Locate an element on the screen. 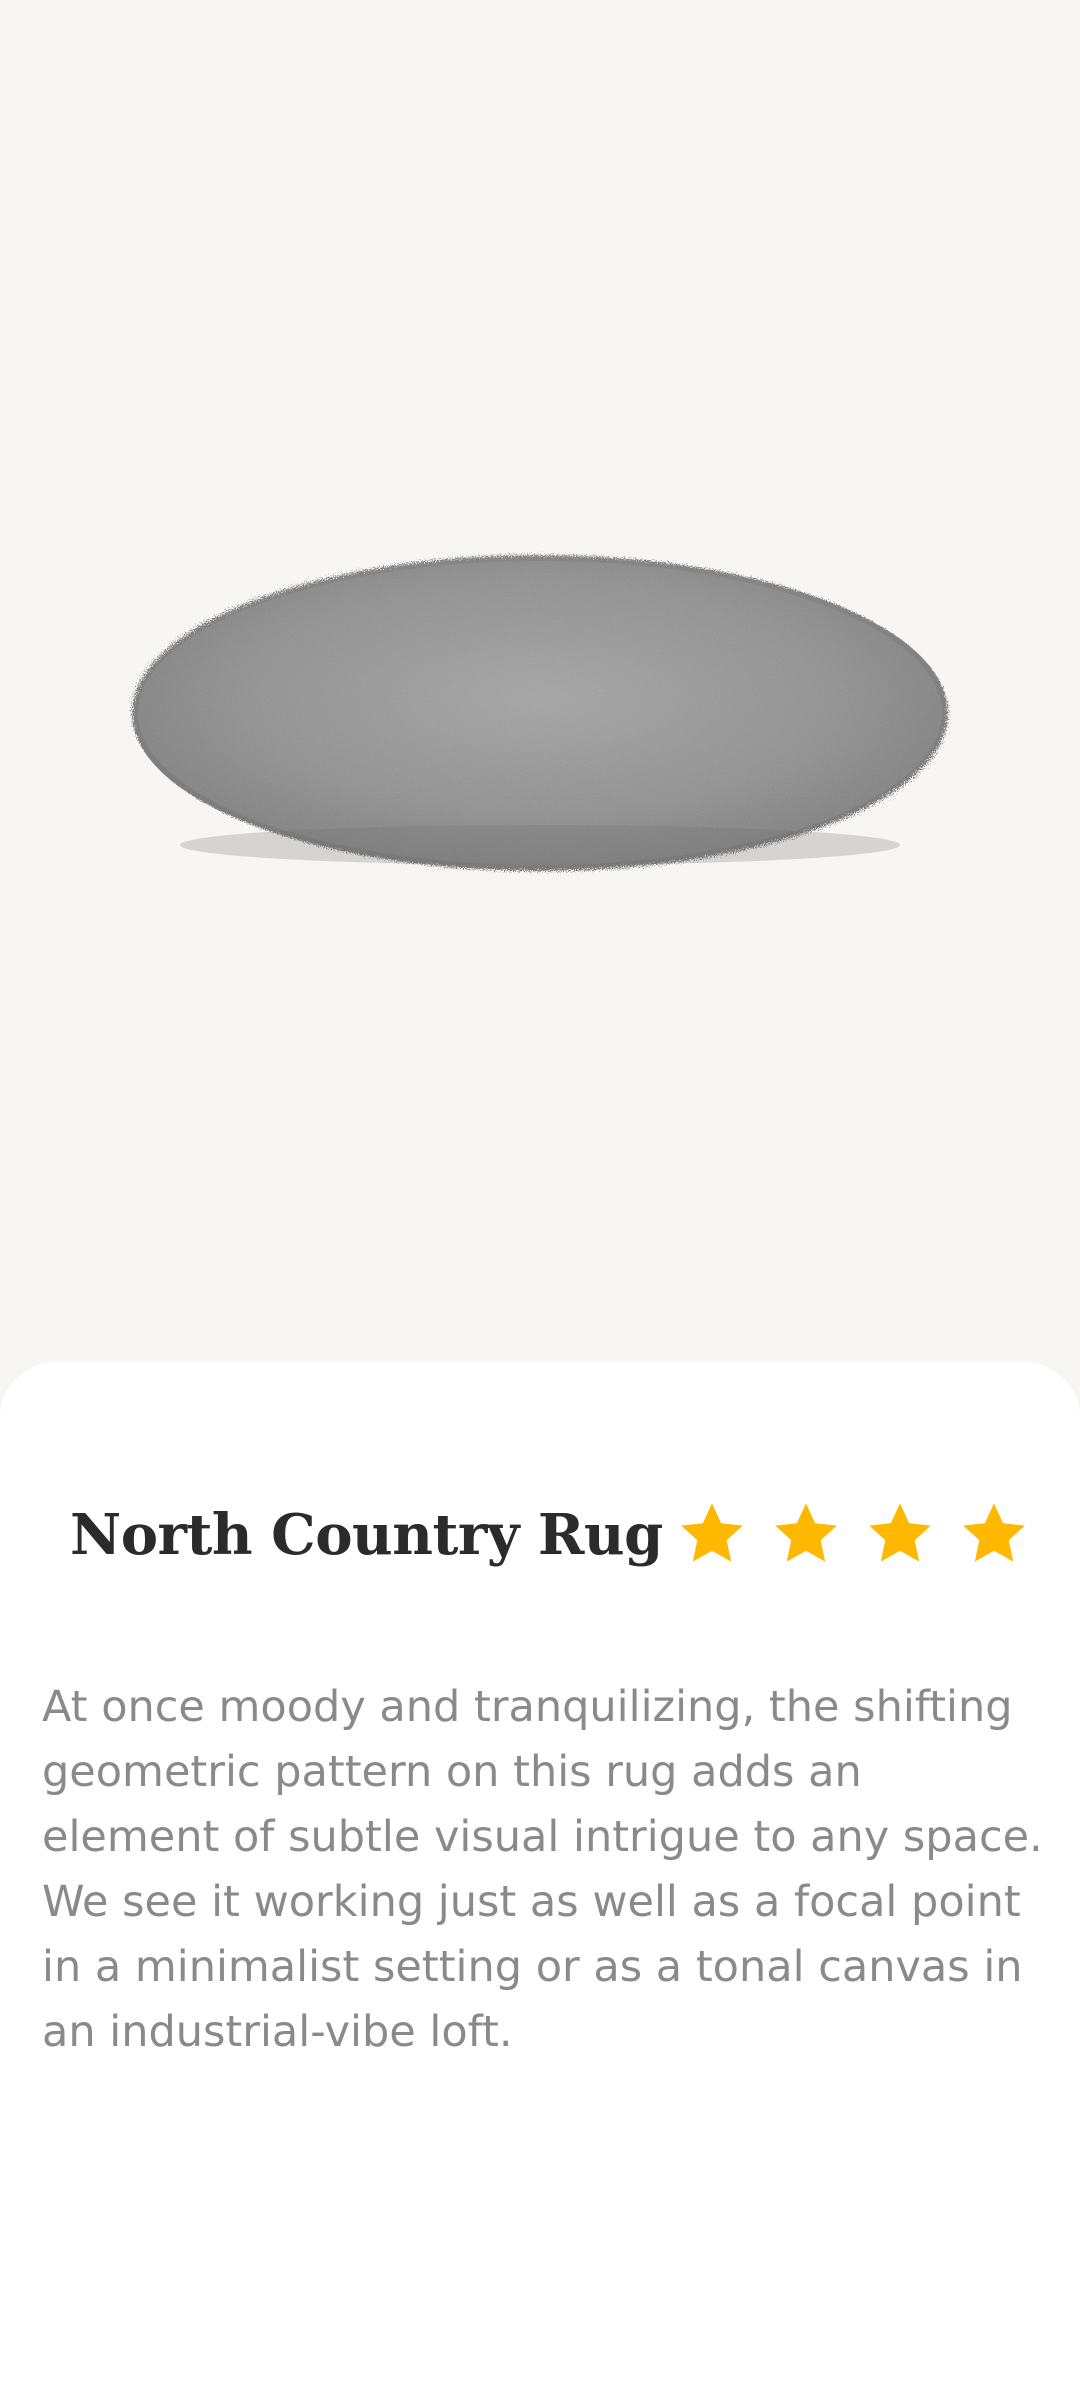  product-image is located at coordinates (540, 722).